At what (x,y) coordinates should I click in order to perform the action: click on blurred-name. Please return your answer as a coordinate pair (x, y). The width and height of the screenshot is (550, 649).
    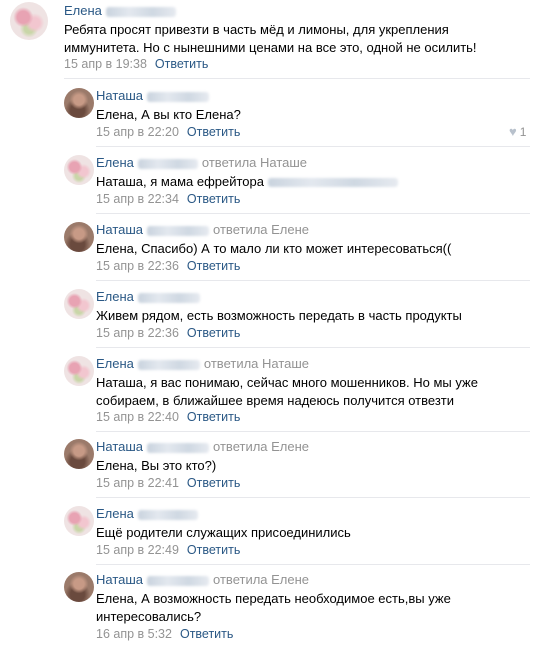
    Looking at the image, I should click on (333, 183).